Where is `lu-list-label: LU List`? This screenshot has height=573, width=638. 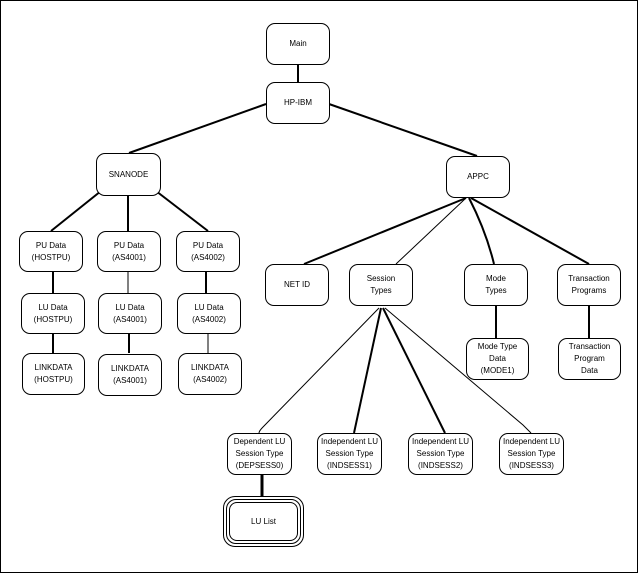
lu-list-label: LU List is located at coordinates (263, 521).